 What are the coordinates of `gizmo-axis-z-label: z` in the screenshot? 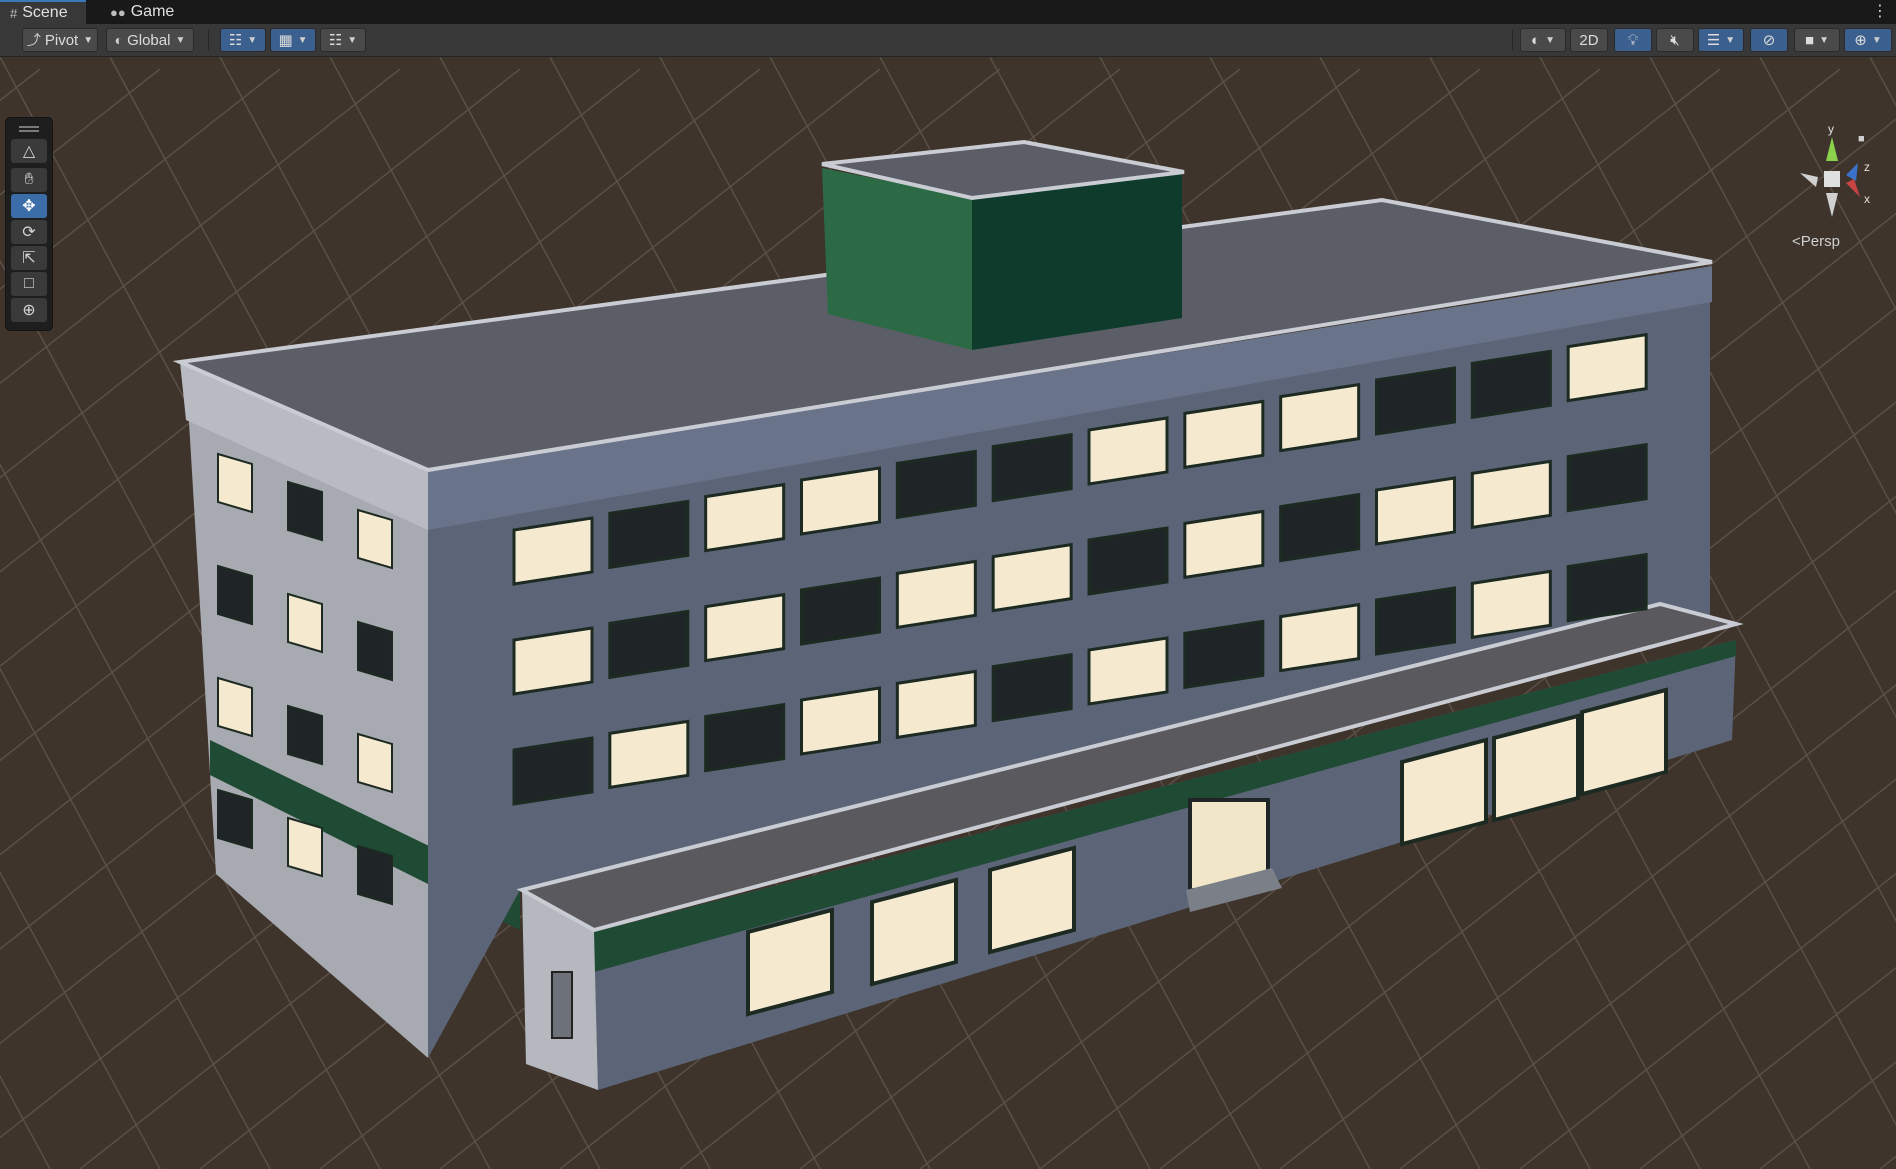 It's located at (1867, 167).